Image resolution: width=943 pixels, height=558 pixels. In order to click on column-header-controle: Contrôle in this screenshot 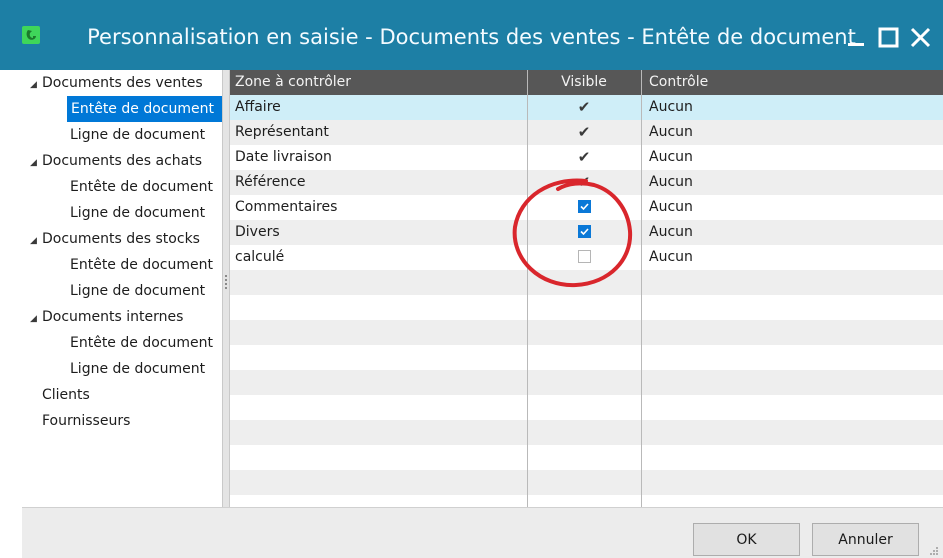, I will do `click(678, 82)`.